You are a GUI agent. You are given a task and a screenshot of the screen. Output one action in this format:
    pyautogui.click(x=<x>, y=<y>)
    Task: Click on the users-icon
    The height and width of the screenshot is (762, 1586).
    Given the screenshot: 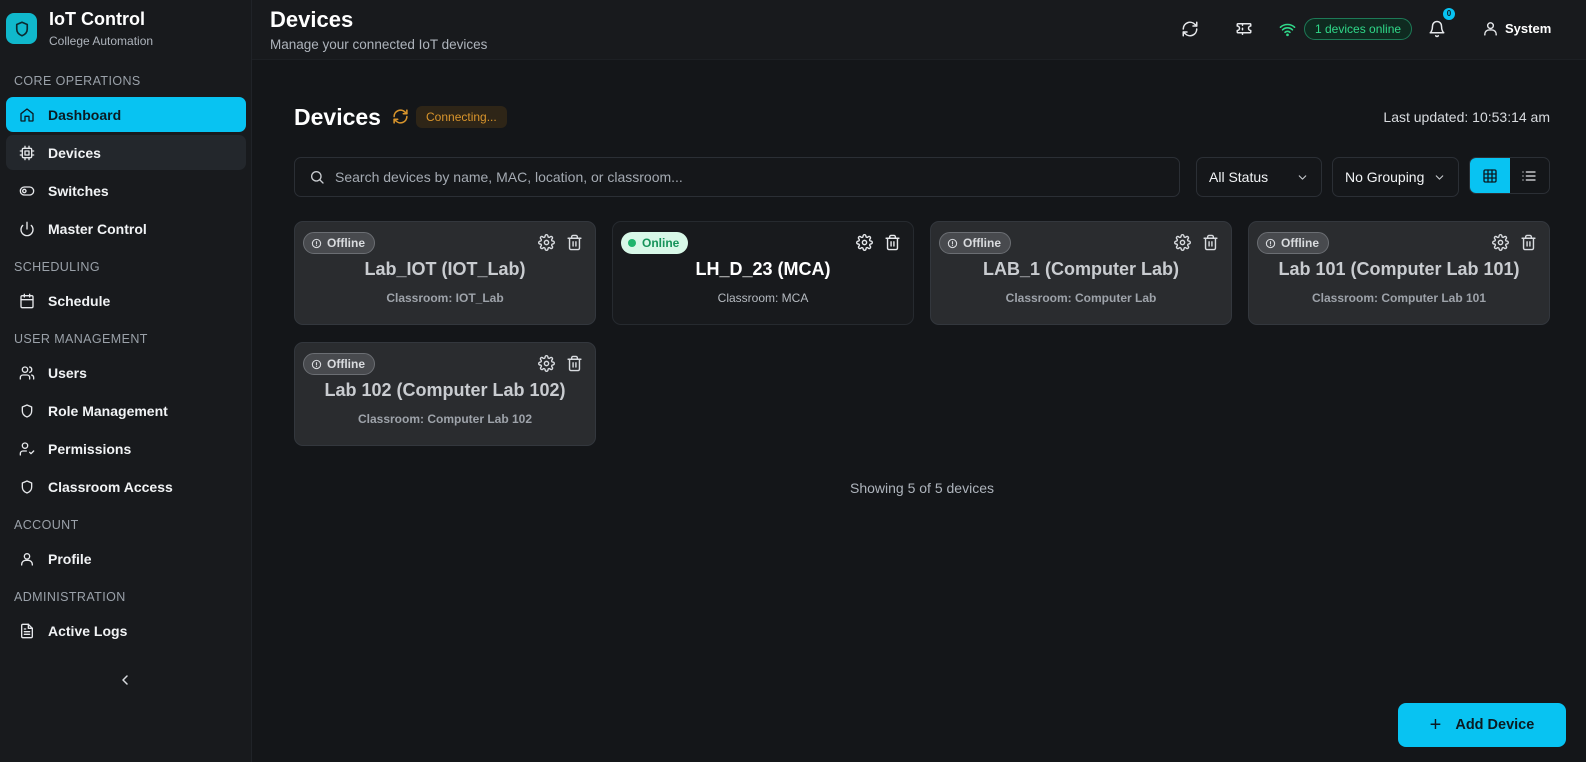 What is the action you would take?
    pyautogui.click(x=27, y=372)
    